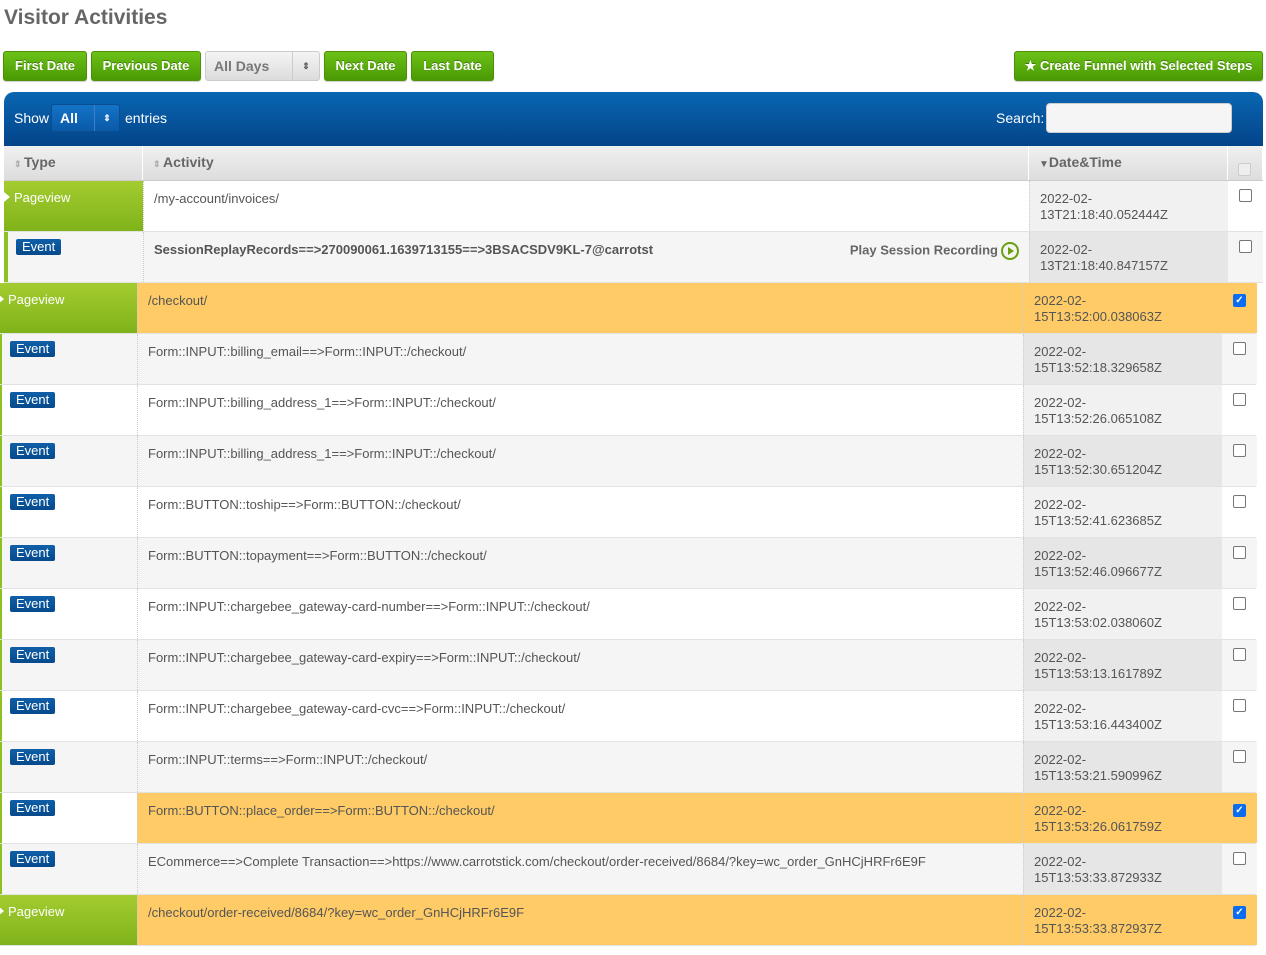 The width and height of the screenshot is (1266, 955). I want to click on activity-text: /my-account/invoices/, so click(216, 198).